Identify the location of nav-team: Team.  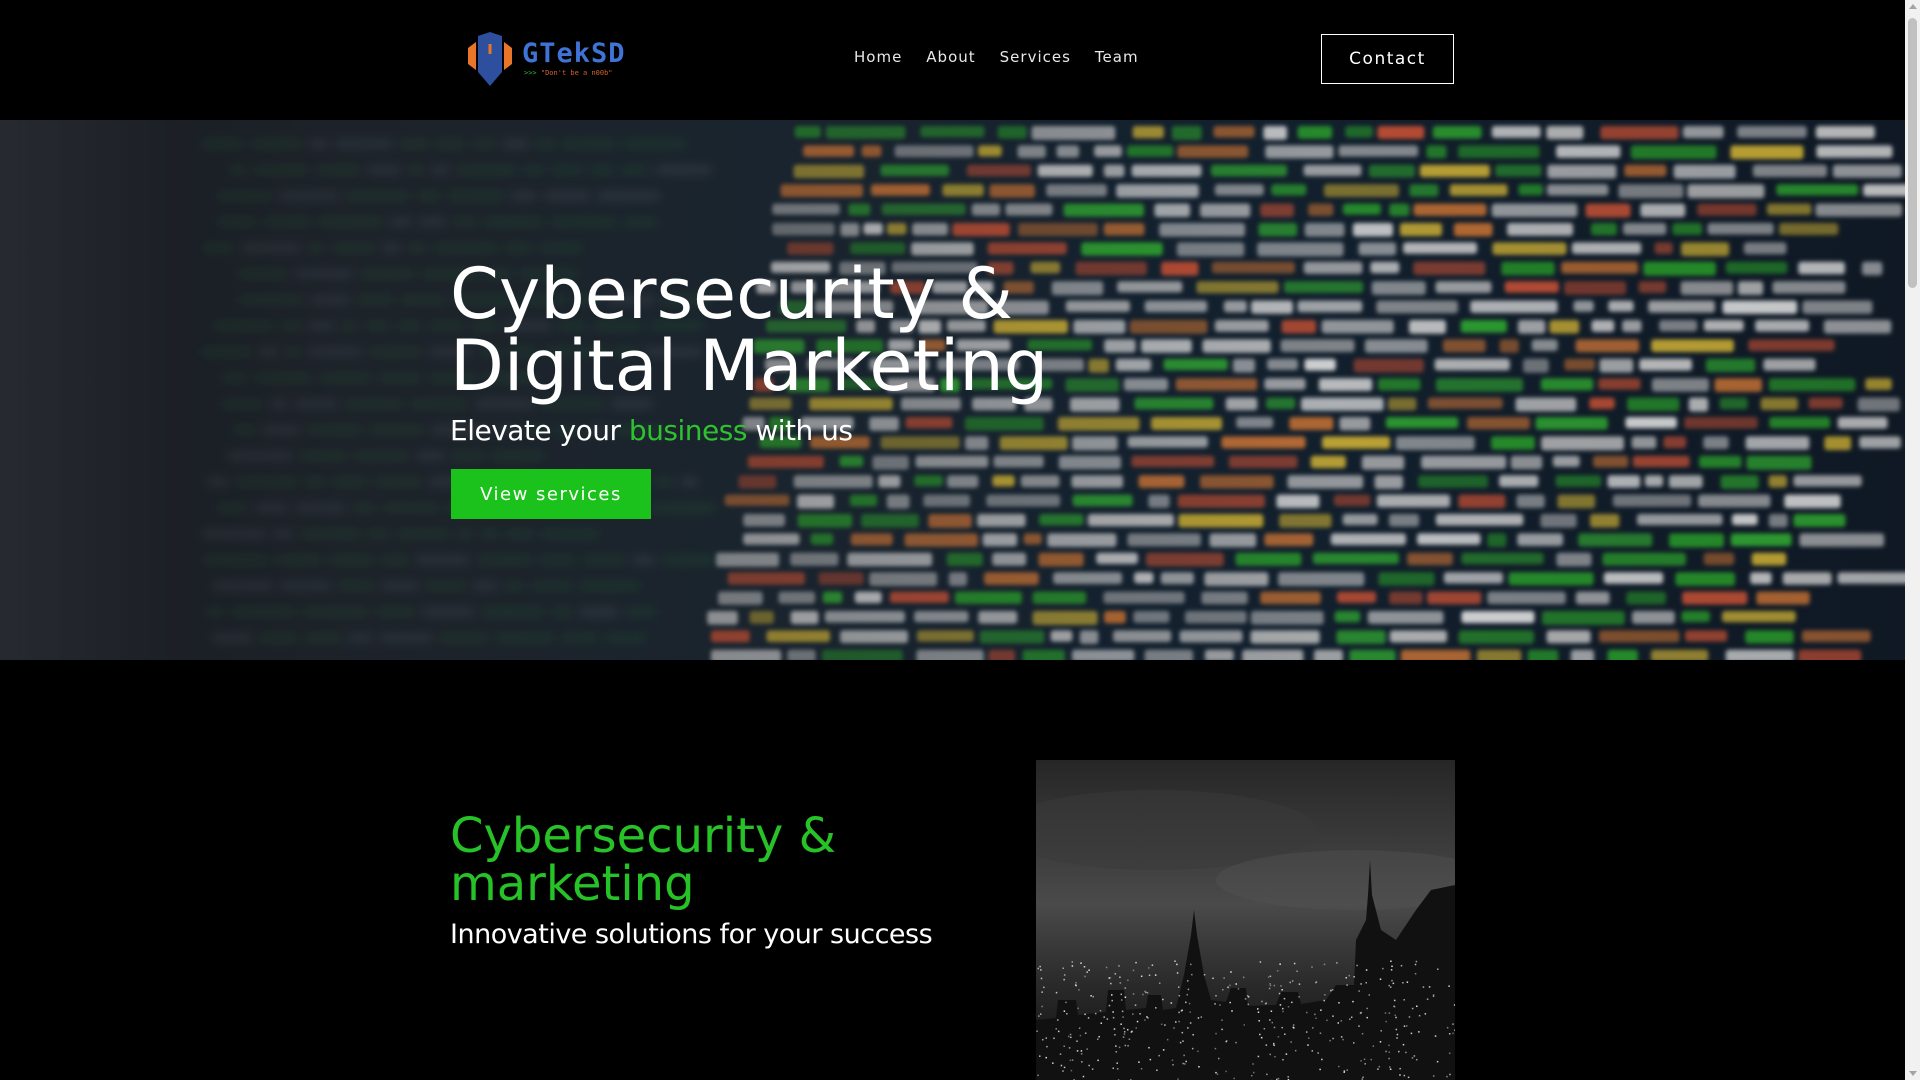
(1117, 57).